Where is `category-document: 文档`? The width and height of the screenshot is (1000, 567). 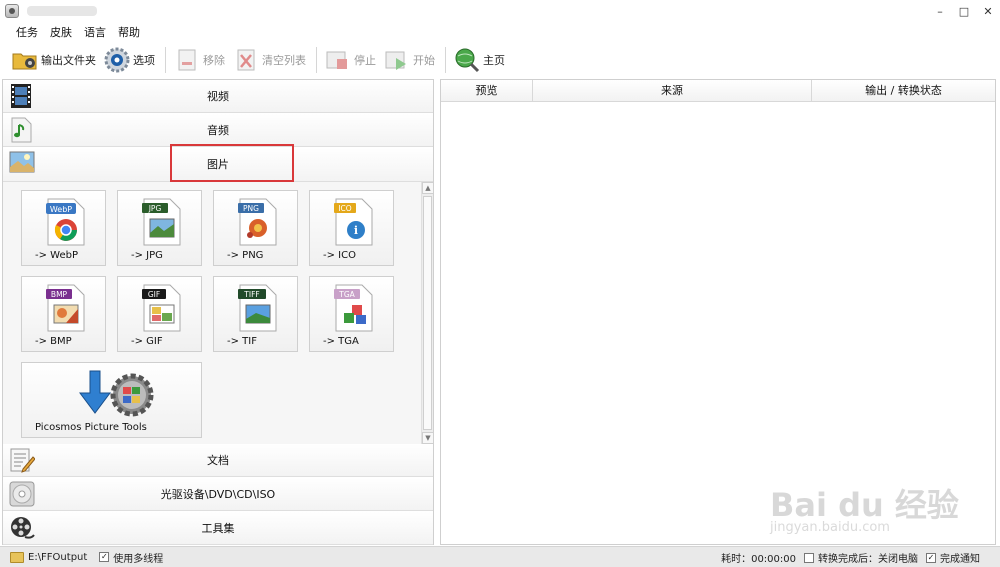 category-document: 文档 is located at coordinates (218, 460).